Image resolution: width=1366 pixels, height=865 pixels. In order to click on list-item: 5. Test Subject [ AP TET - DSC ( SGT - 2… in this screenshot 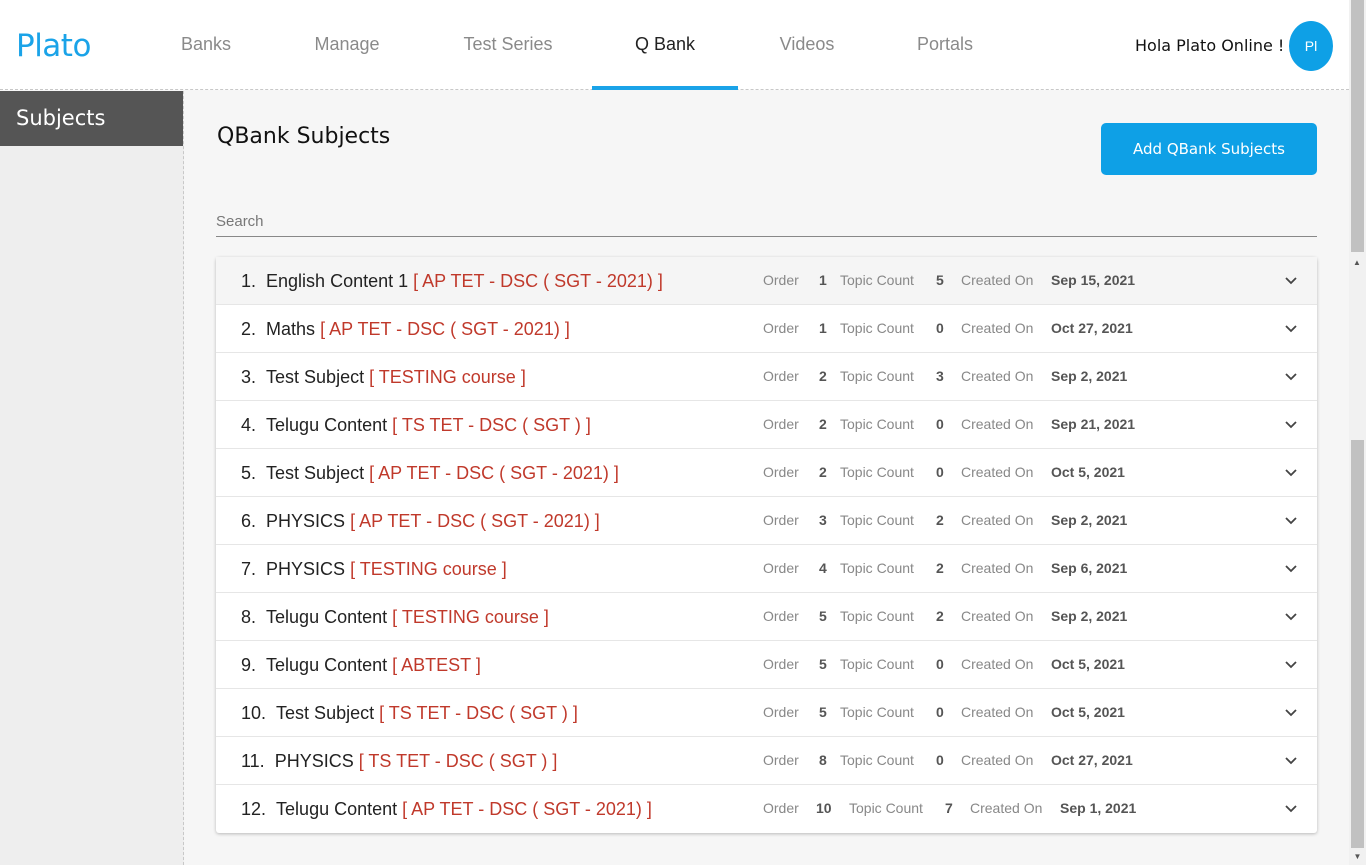, I will do `click(766, 473)`.